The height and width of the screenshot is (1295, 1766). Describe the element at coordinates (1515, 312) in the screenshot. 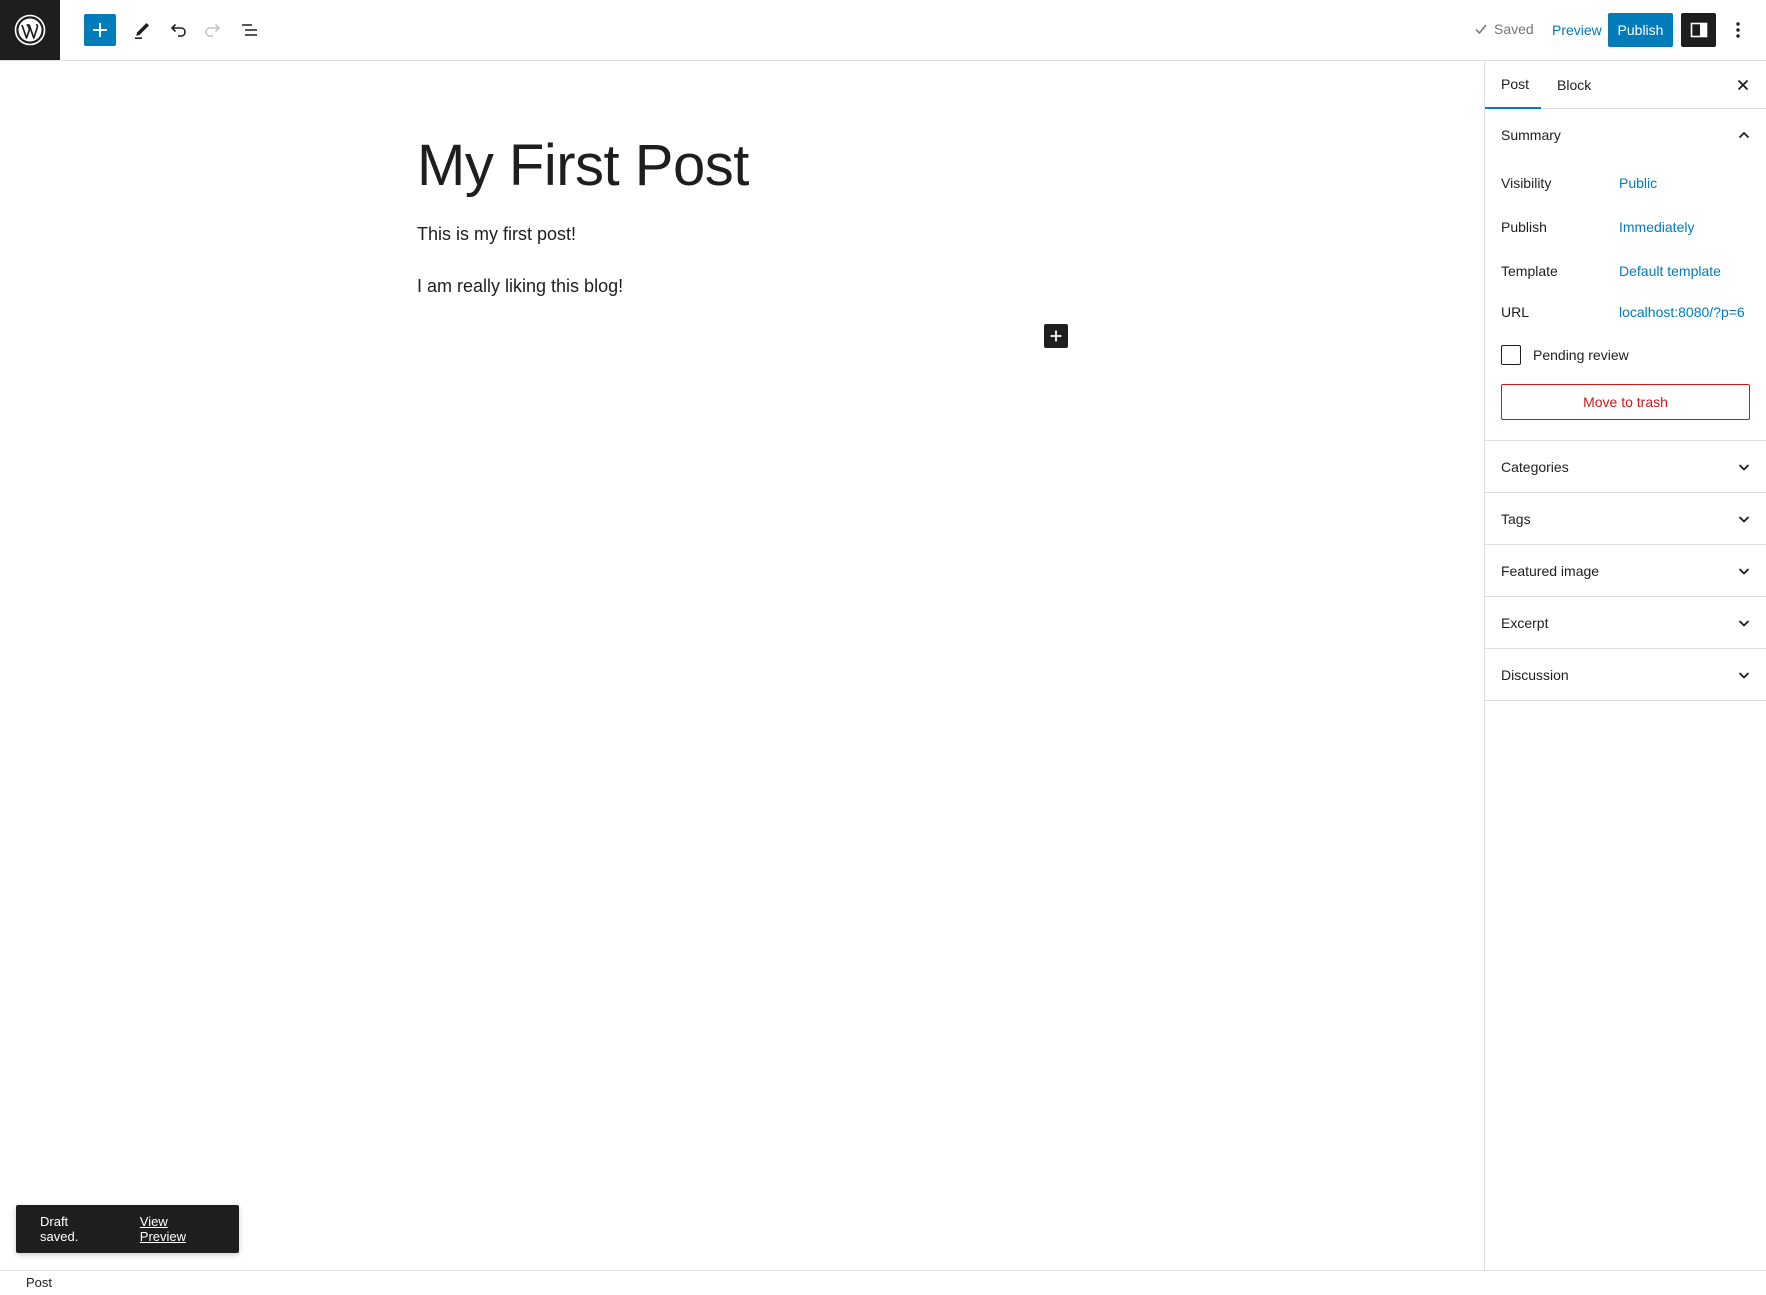

I see `url-label: URL` at that location.